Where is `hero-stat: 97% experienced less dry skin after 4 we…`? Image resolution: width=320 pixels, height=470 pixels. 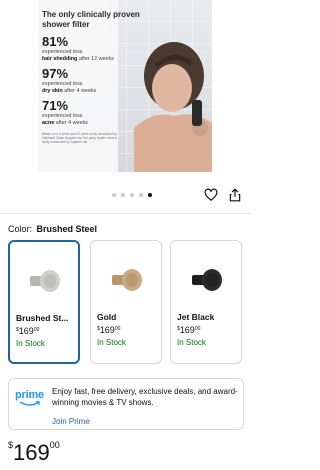 hero-stat: 97% experienced less dry skin after 4 we… is located at coordinates (98, 80).